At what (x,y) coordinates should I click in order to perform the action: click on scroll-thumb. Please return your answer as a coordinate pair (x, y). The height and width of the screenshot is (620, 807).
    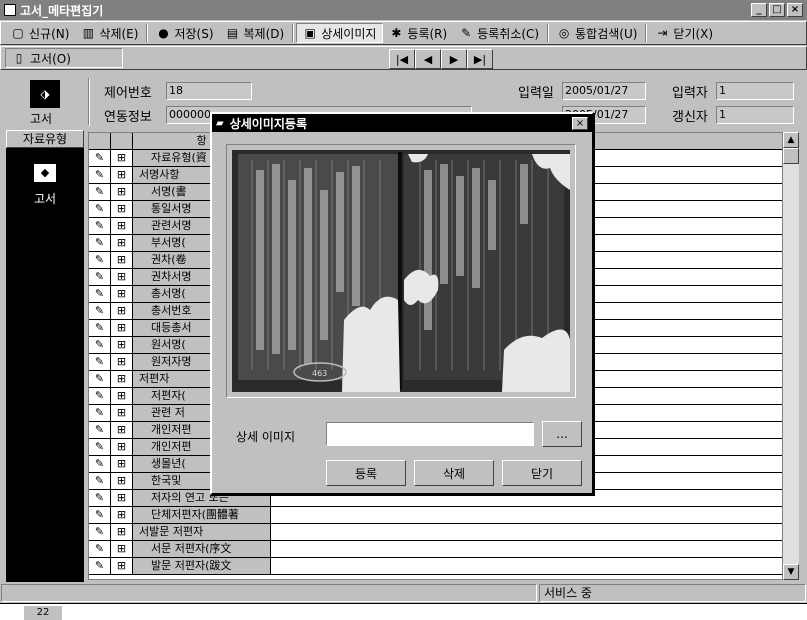
    Looking at the image, I should click on (791, 156).